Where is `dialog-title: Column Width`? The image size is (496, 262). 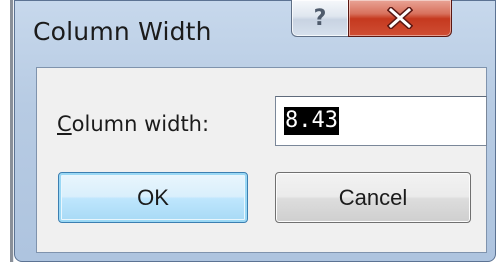 dialog-title: Column Width is located at coordinates (122, 31).